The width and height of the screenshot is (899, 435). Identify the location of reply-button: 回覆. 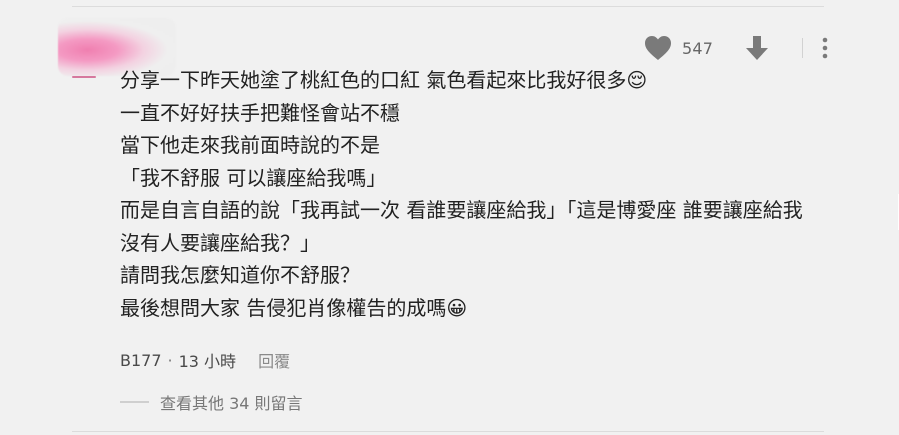
(274, 360).